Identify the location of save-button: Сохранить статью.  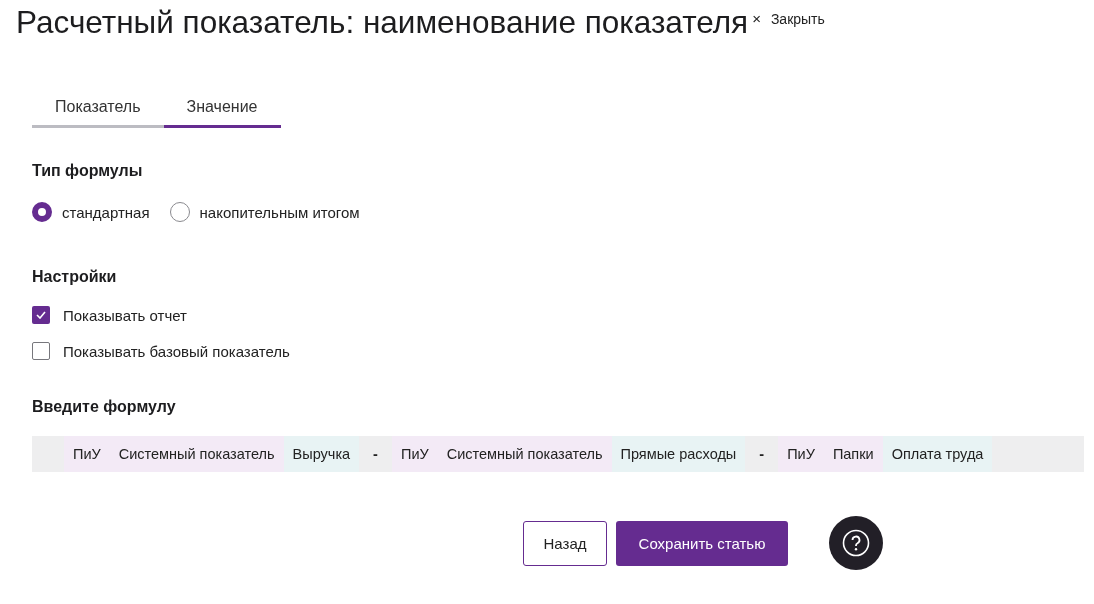
(702, 543).